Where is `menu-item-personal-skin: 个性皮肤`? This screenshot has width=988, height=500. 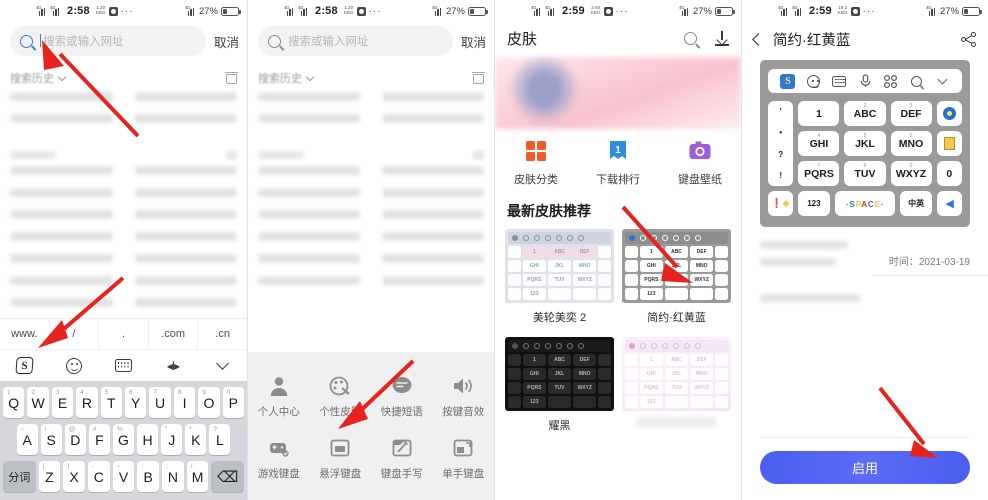
menu-item-personal-skin: 个性皮肤 is located at coordinates (341, 397).